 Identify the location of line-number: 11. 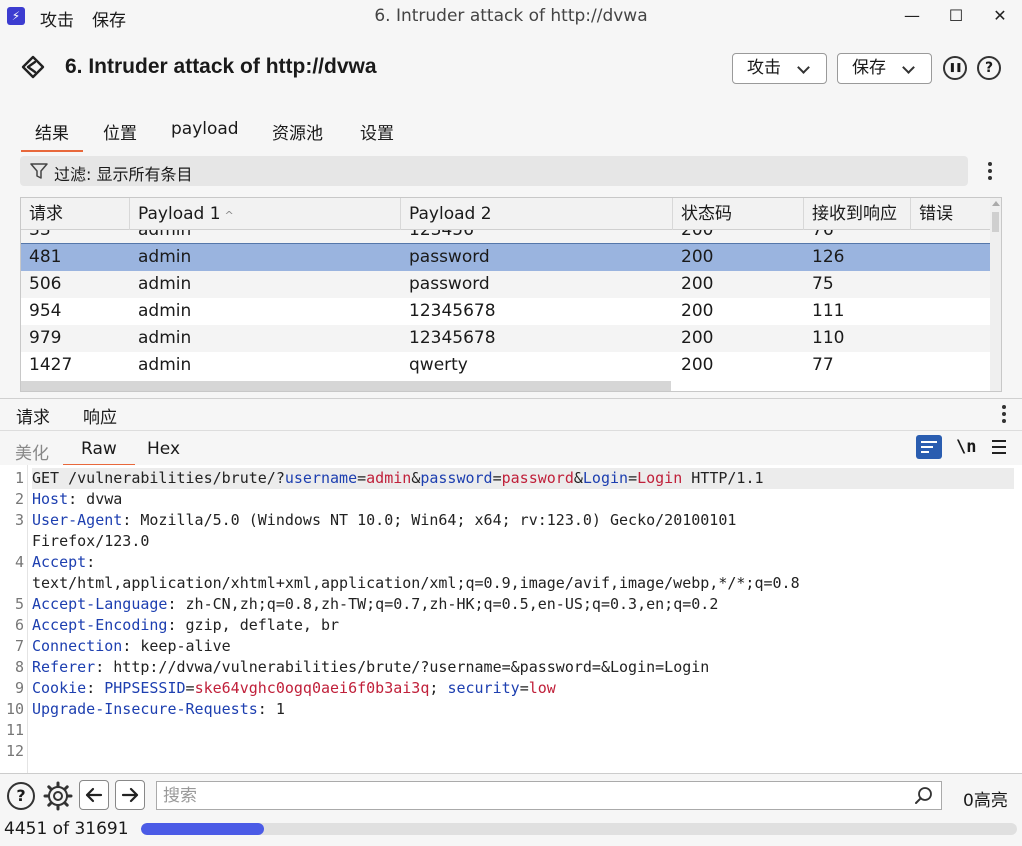
(14, 730).